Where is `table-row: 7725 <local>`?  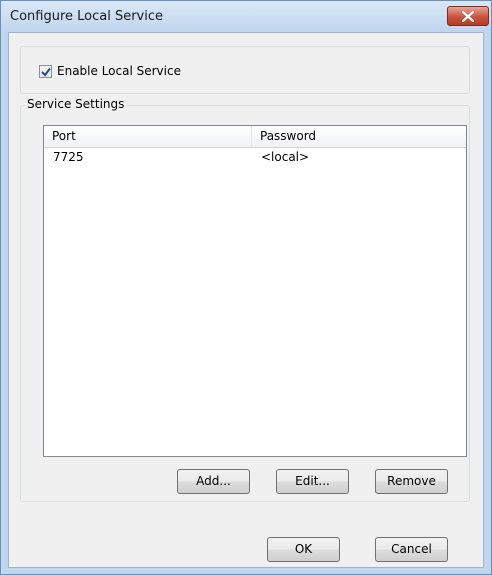 table-row: 7725 <local> is located at coordinates (255, 158).